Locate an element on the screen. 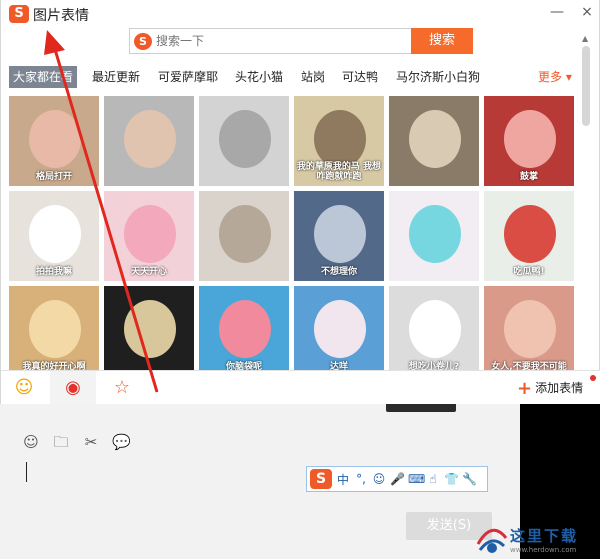 The height and width of the screenshot is (559, 600). scissors-icon: ✂ is located at coordinates (91, 442).